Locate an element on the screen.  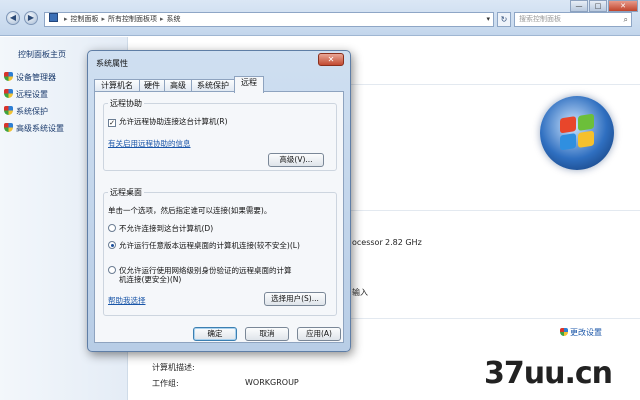
radio-allow-any-version: 允许运行任意版本远程桌面的计算机连接(较不安全)(L) is located at coordinates (204, 245).